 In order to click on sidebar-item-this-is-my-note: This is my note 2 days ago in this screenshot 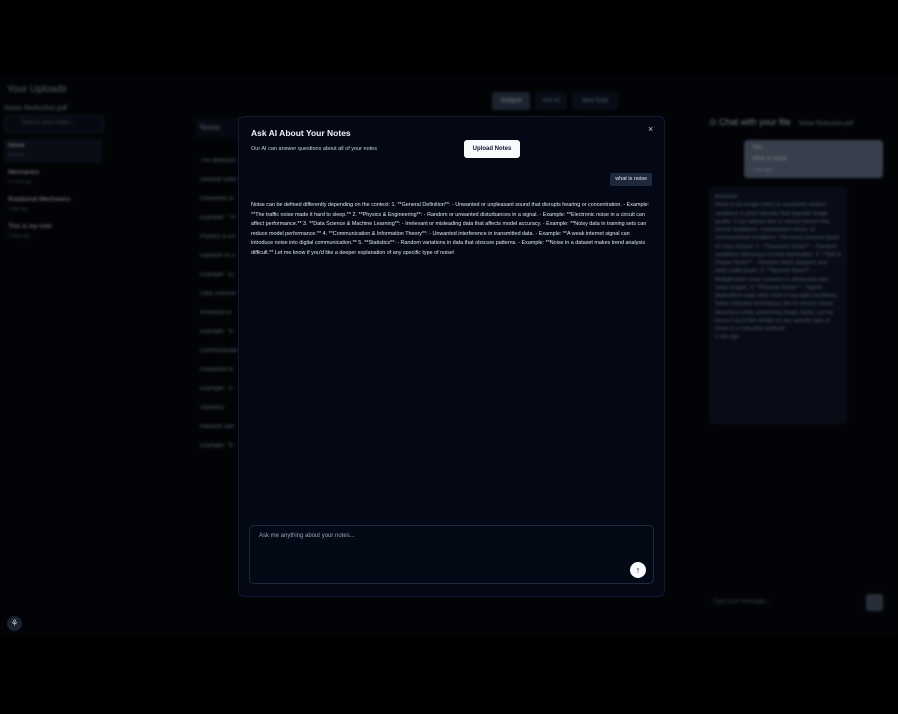, I will do `click(53, 232)`.